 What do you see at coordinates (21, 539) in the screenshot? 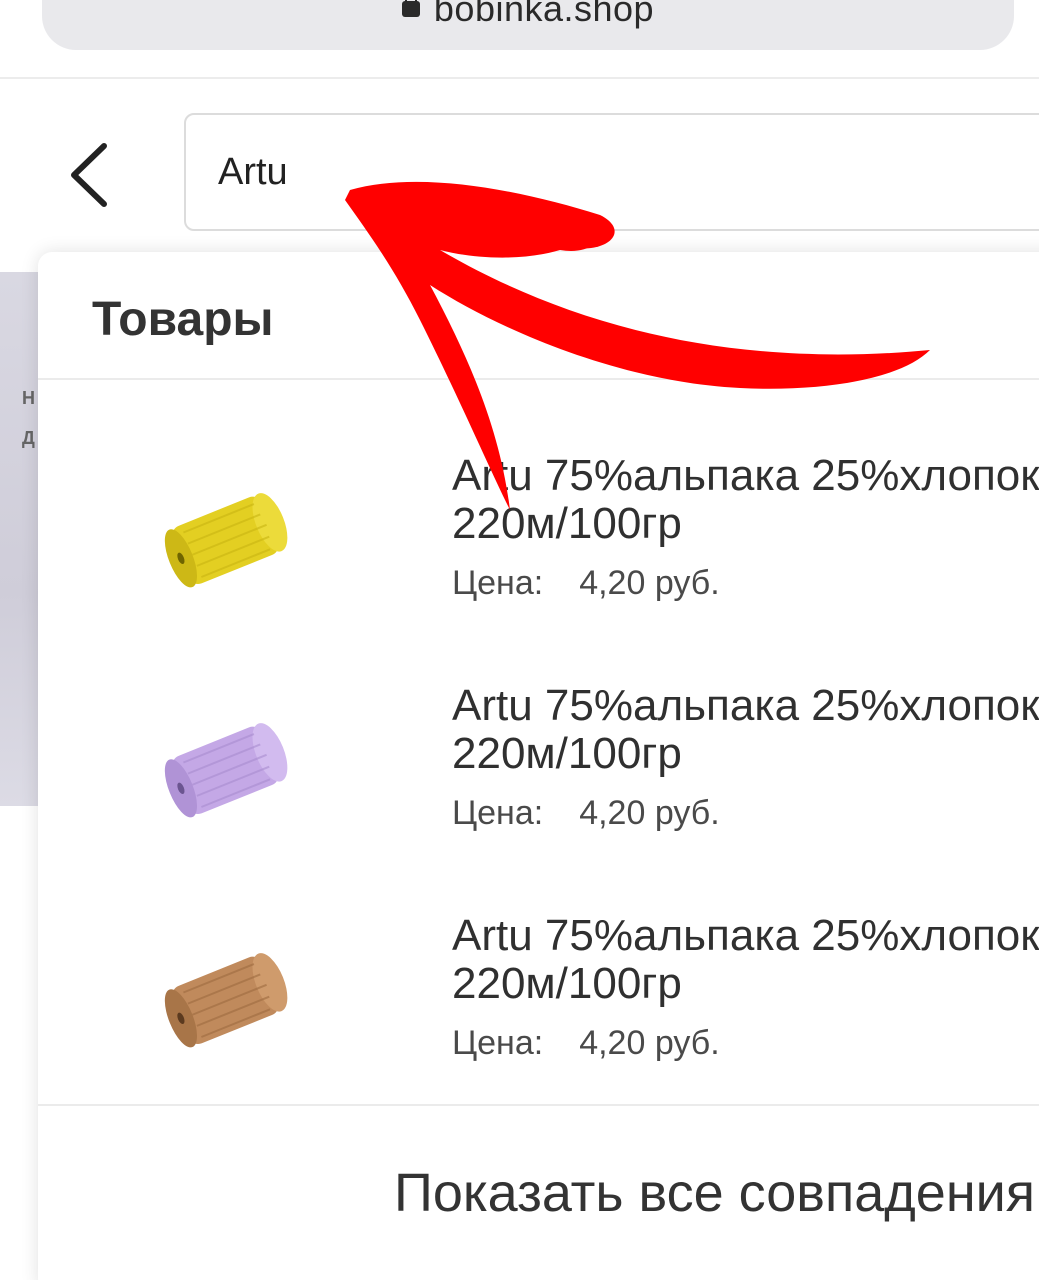
I see `background-banner` at bounding box center [21, 539].